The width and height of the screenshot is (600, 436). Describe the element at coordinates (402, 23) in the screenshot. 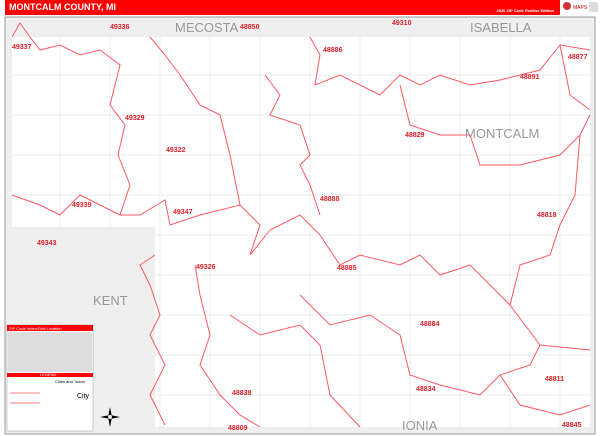

I see `zip-label: 49310` at that location.